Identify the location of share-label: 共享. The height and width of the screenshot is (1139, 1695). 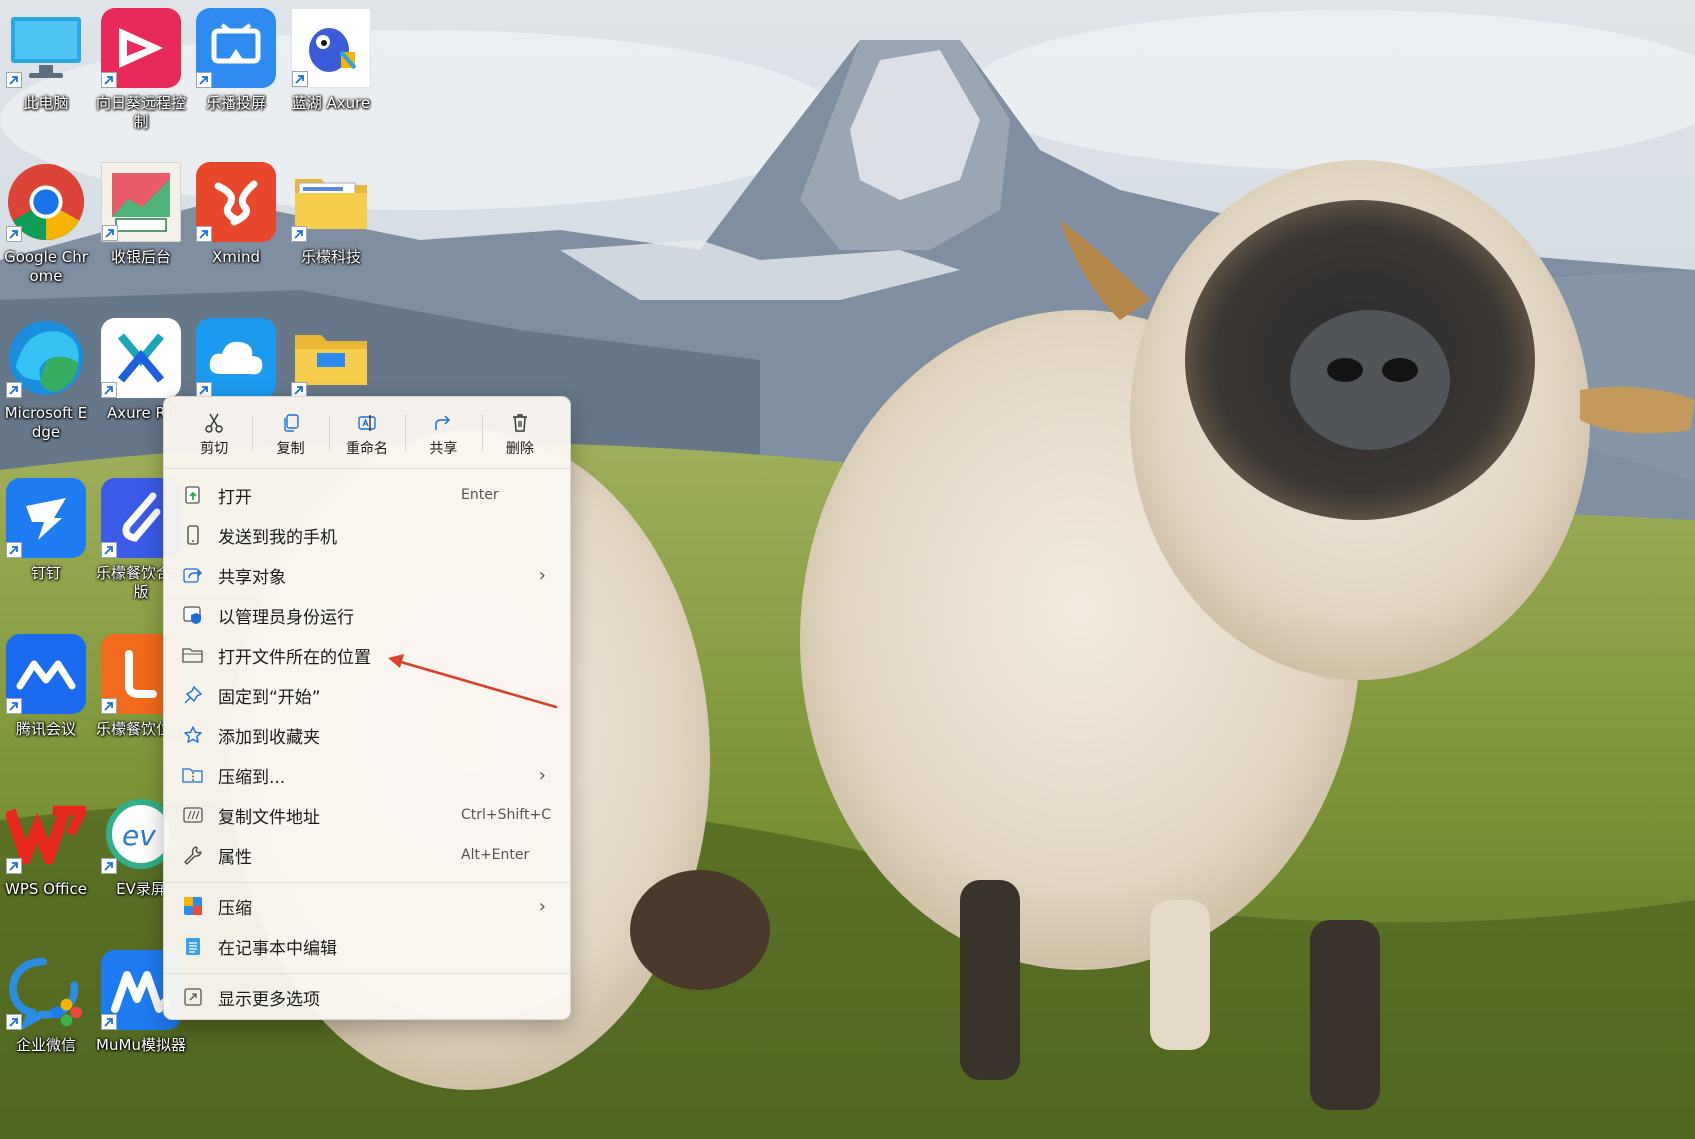
(443, 448).